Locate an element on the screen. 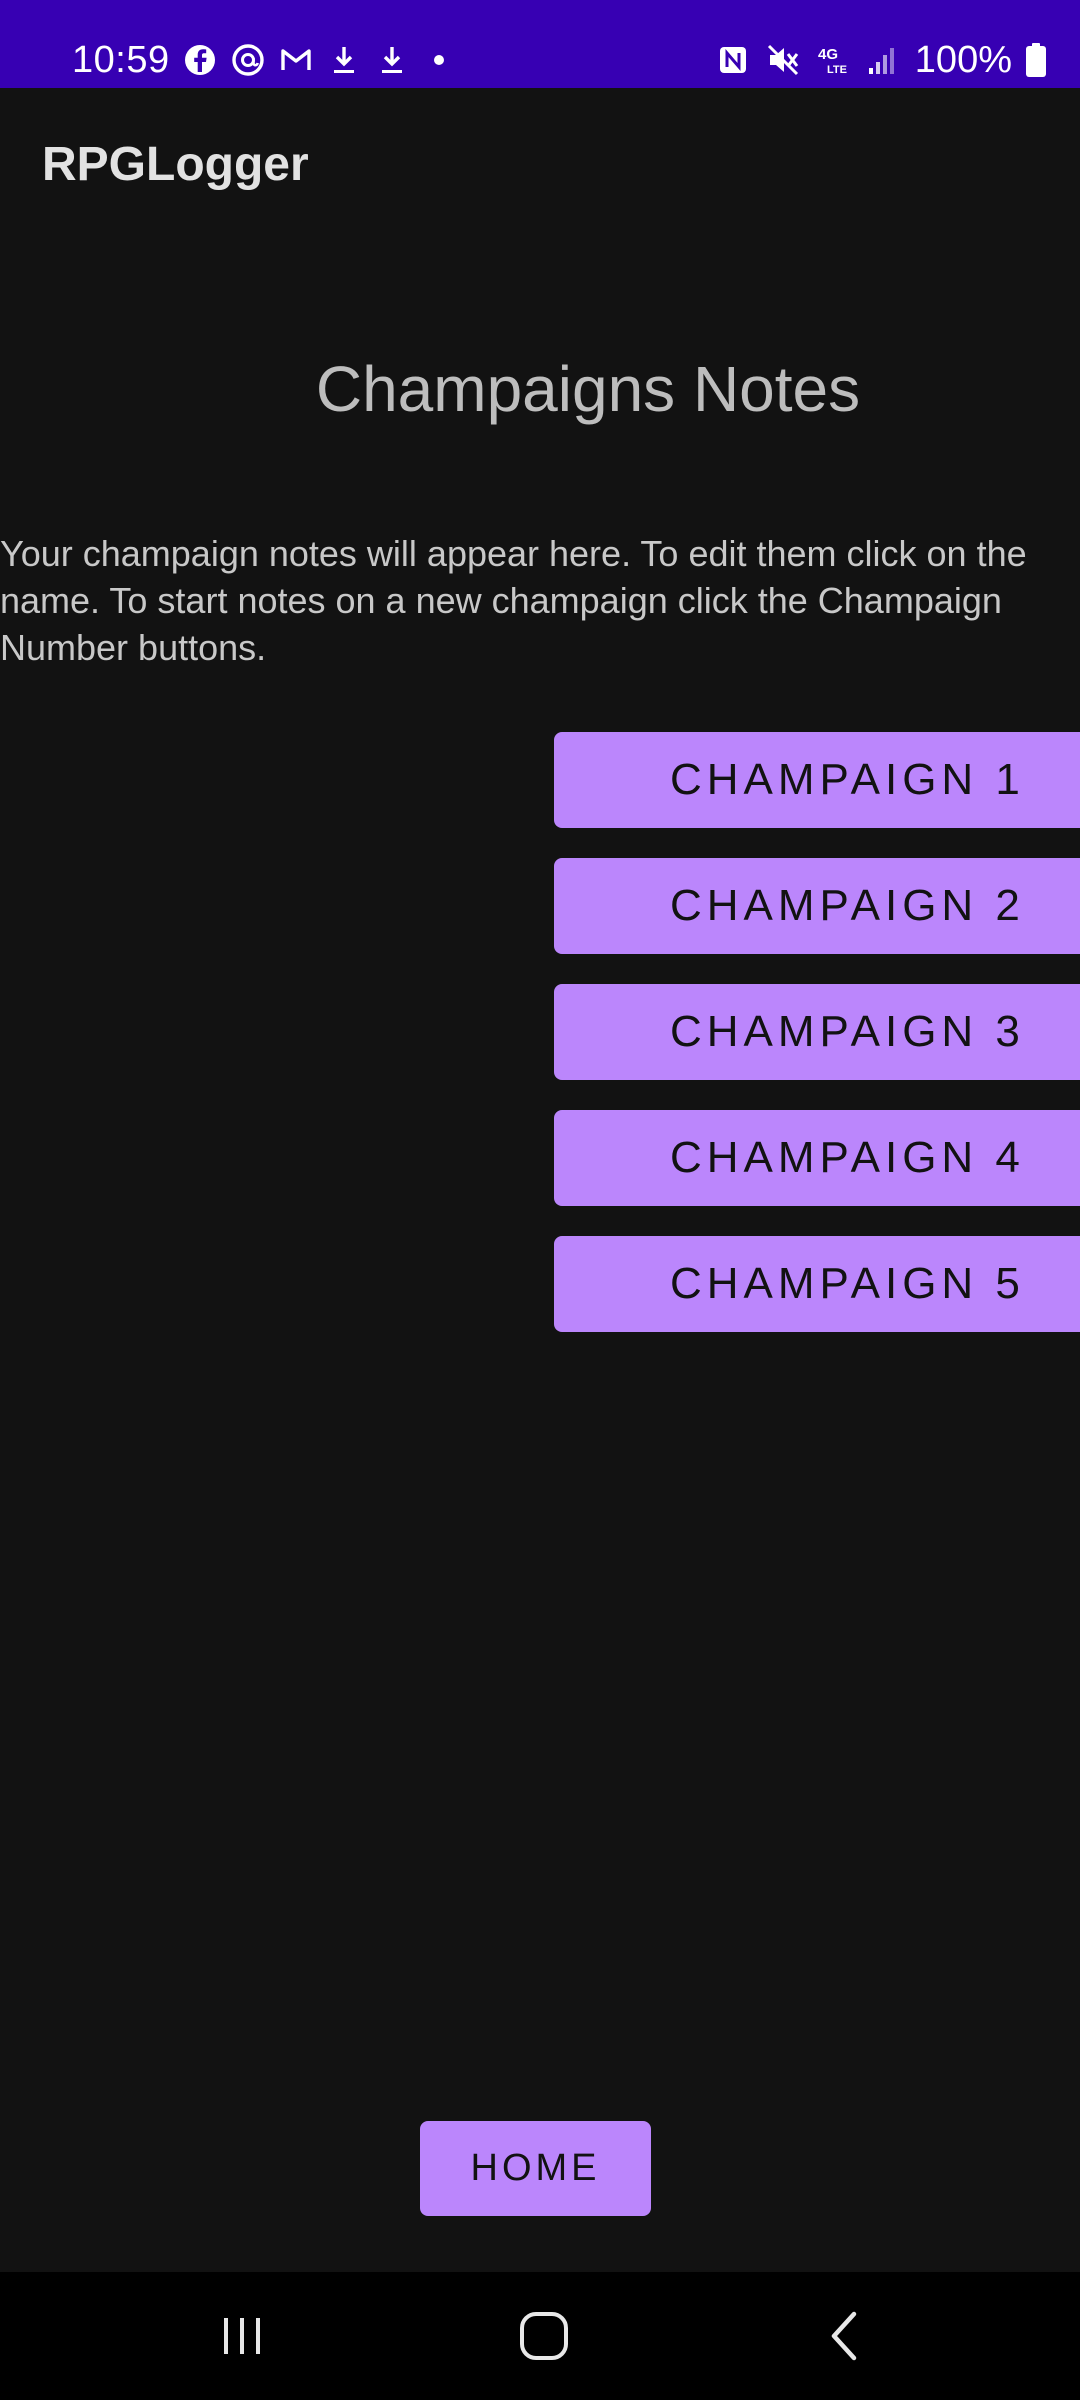  battery-percentage: 100% is located at coordinates (963, 60).